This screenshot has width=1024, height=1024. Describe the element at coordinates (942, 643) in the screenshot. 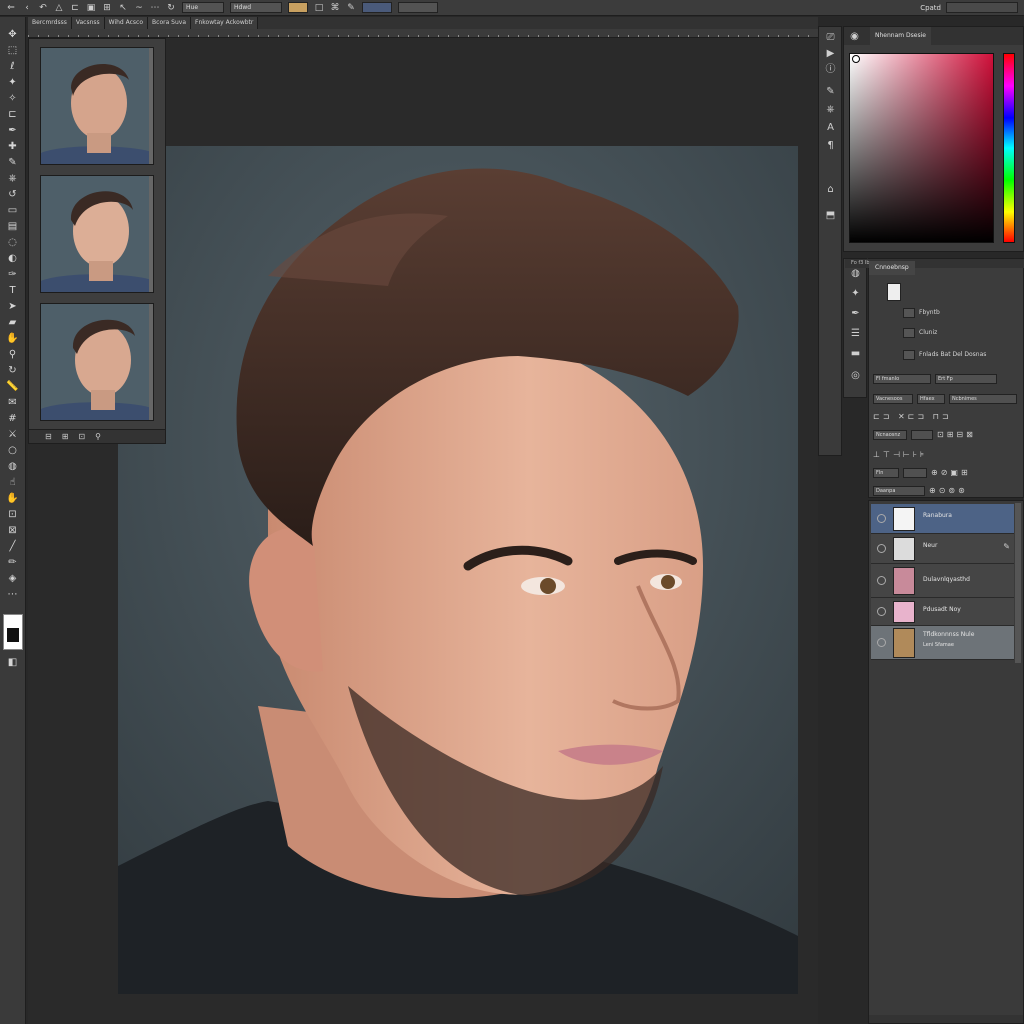

I see `layer-row-5: Tfldkonnnss Nule Leni Sfamae` at that location.